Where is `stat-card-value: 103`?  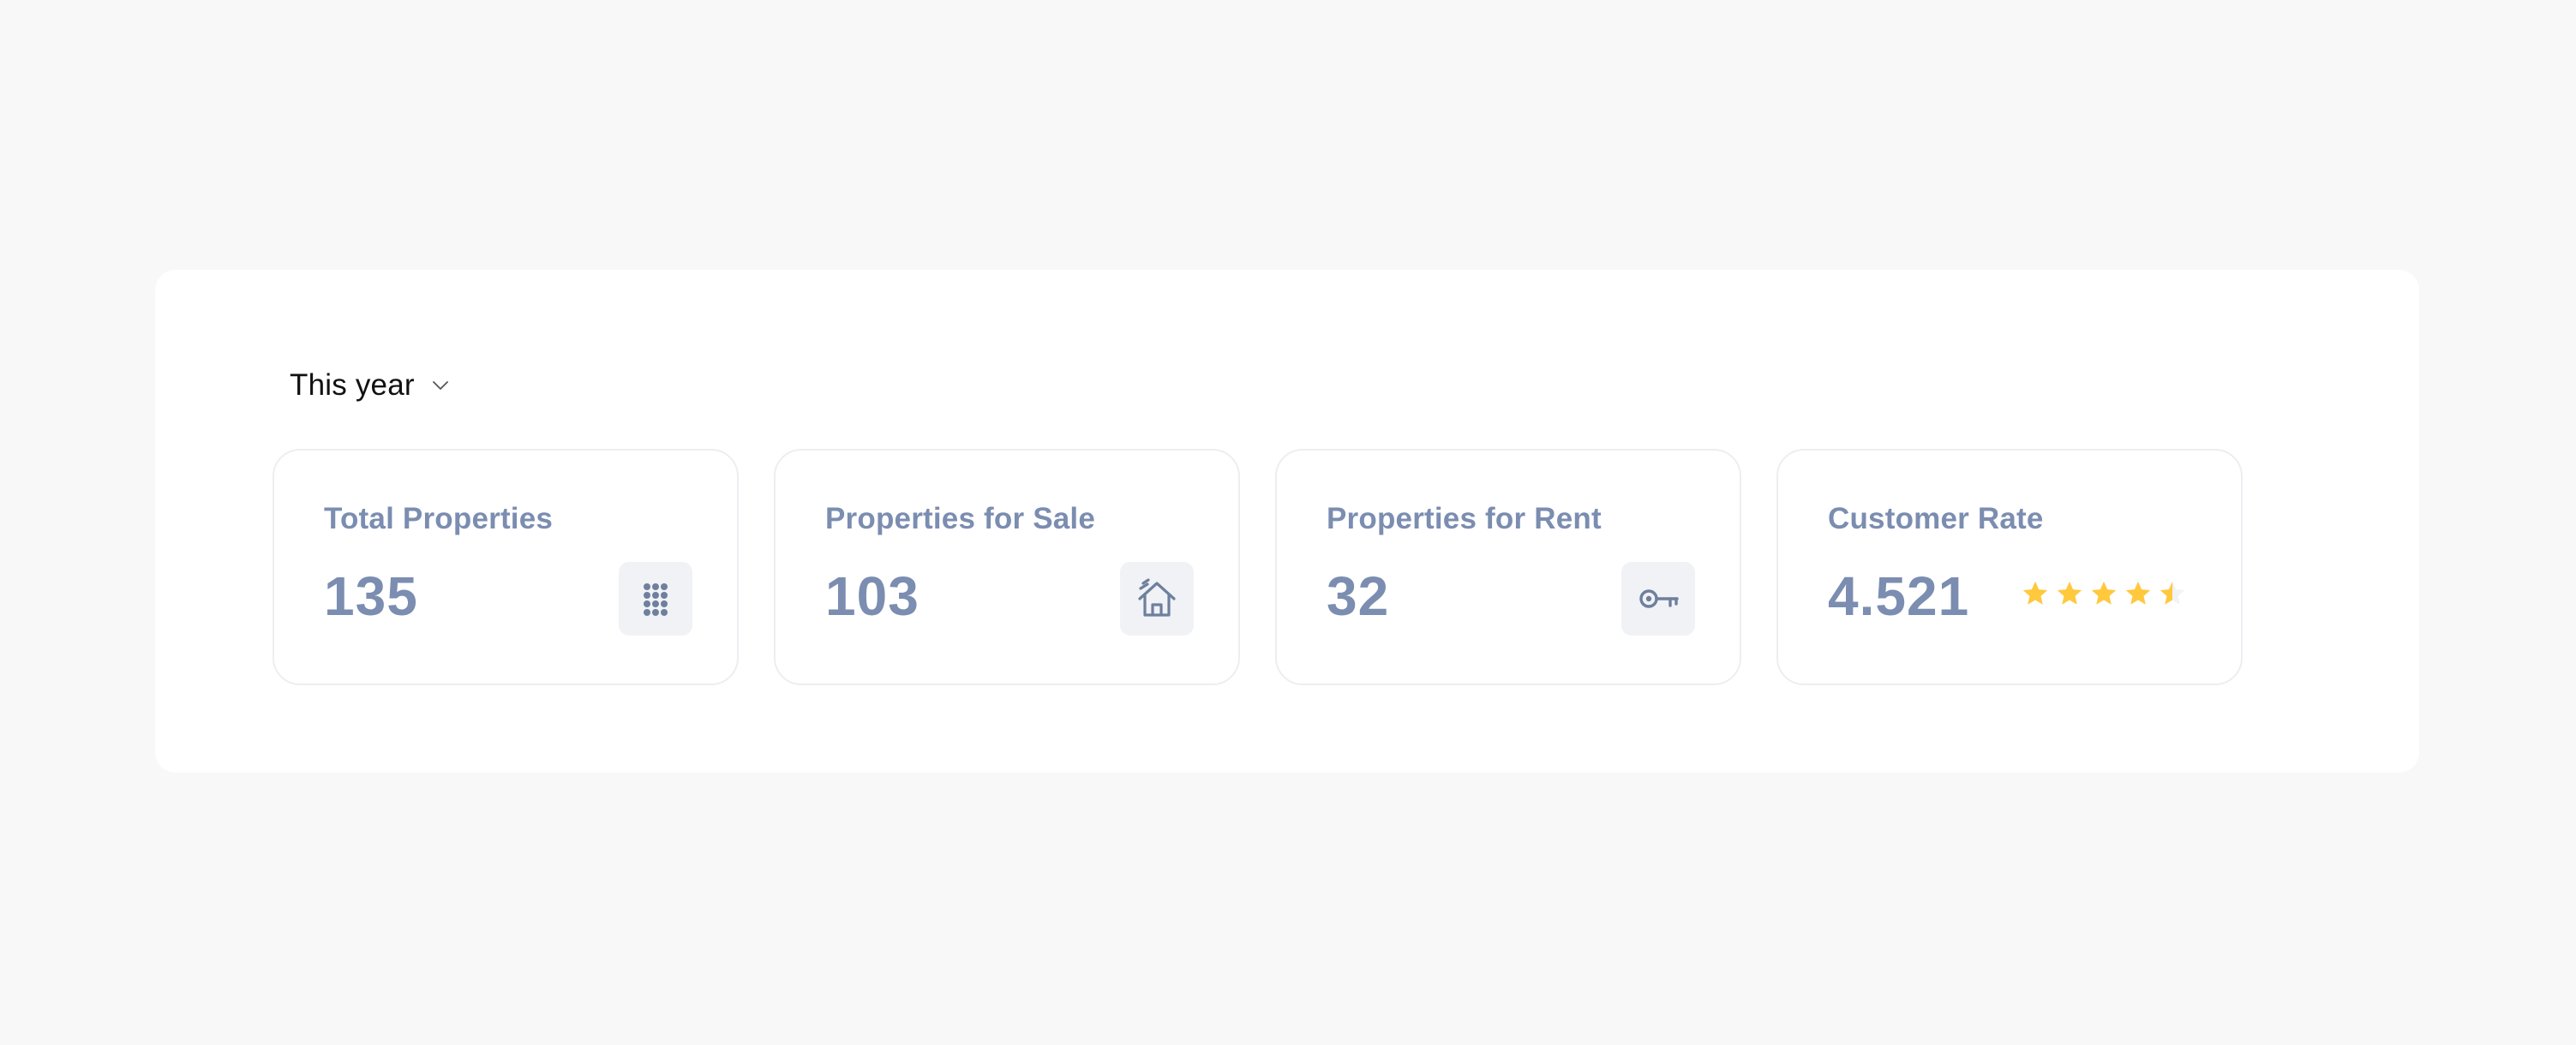 stat-card-value: 103 is located at coordinates (872, 596).